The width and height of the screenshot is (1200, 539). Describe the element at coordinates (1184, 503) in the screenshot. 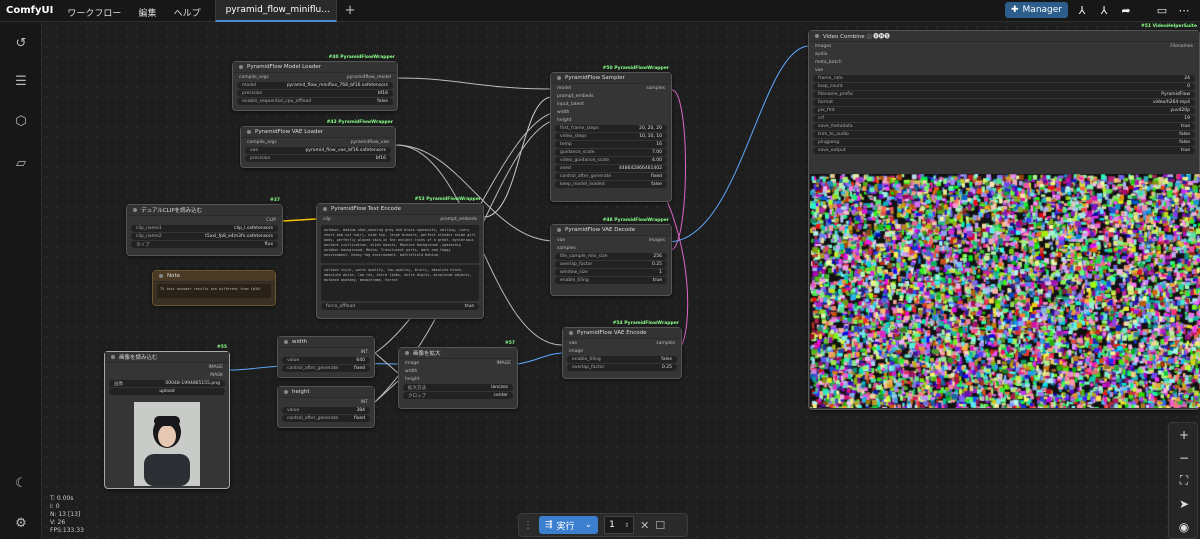

I see `select-mode-icon: ➤` at that location.